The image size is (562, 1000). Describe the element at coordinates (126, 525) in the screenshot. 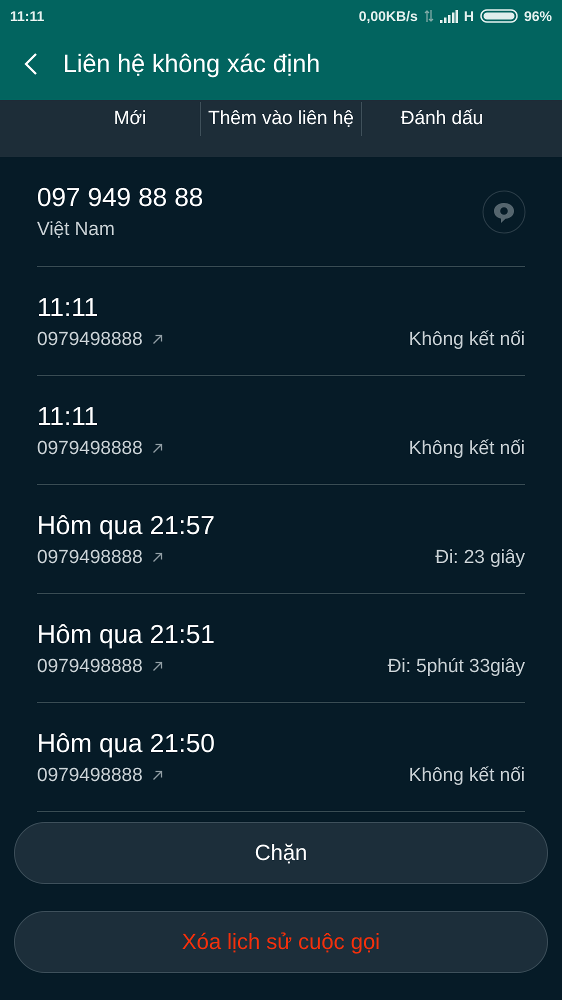

I see `call-time: Hôm qua 21:57` at that location.